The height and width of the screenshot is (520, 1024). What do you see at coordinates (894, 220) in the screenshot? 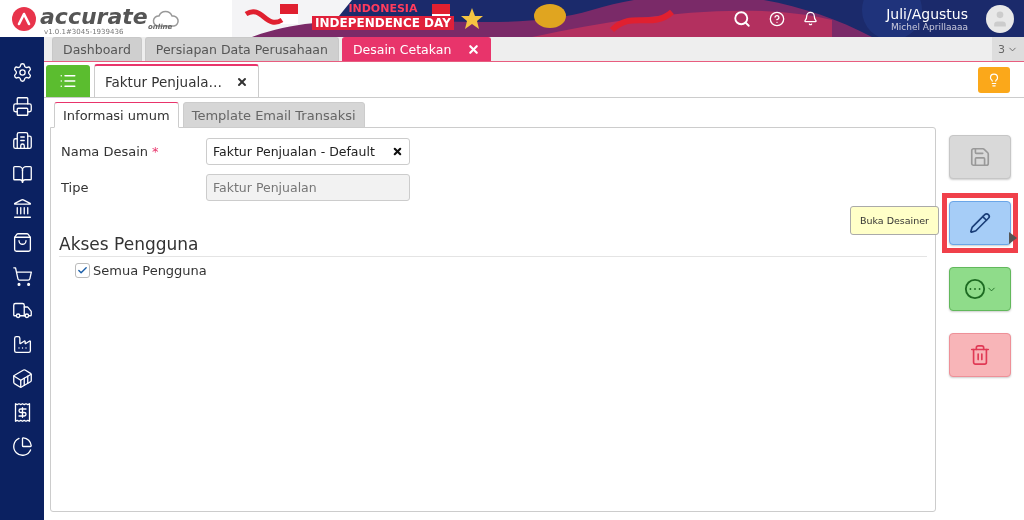
I see `tooltip: Buka Desainer` at bounding box center [894, 220].